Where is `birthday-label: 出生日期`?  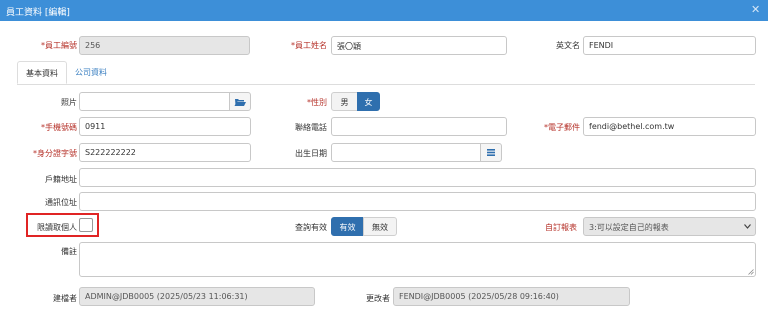 birthday-label: 出生日期 is located at coordinates (311, 153).